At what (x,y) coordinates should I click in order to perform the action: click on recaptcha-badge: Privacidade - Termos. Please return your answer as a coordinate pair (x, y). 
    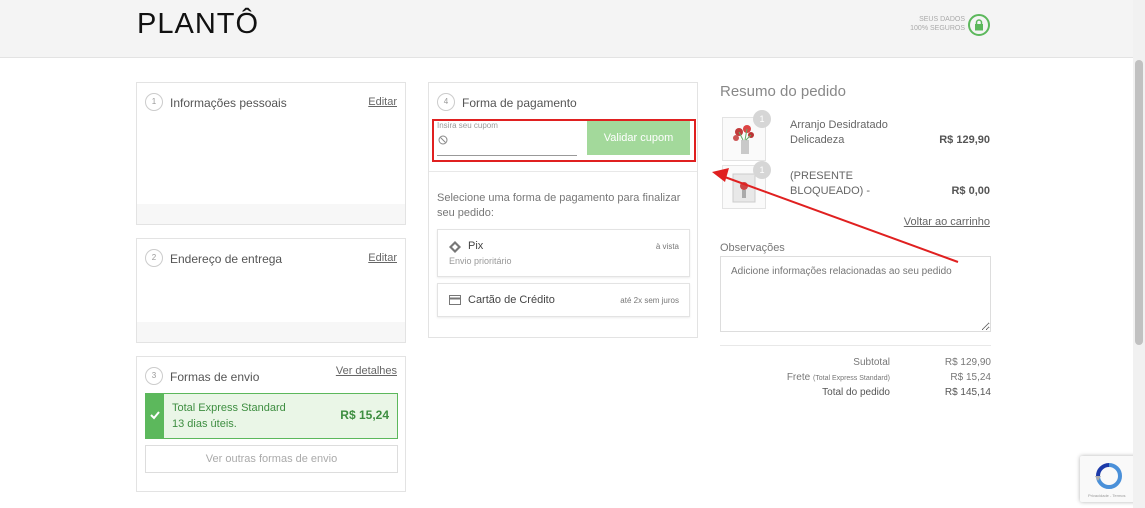
    Looking at the image, I should click on (1110, 479).